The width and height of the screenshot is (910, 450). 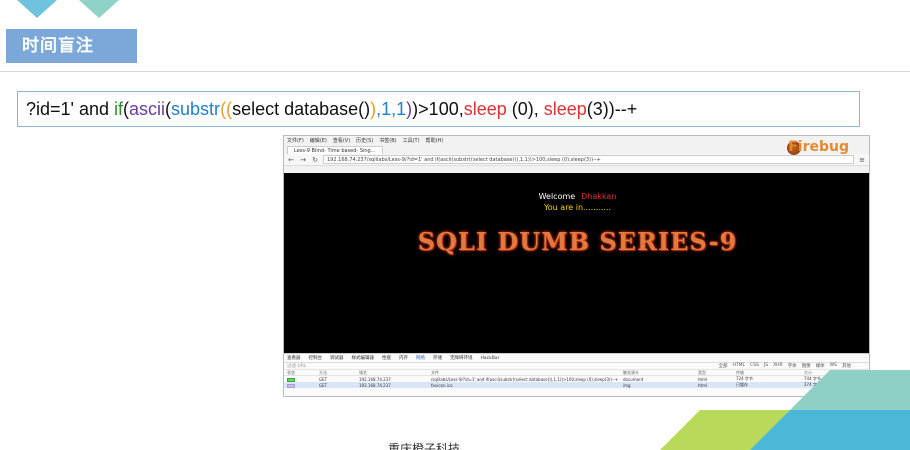 What do you see at coordinates (301, 373) in the screenshot?
I see `col-status: 状态` at bounding box center [301, 373].